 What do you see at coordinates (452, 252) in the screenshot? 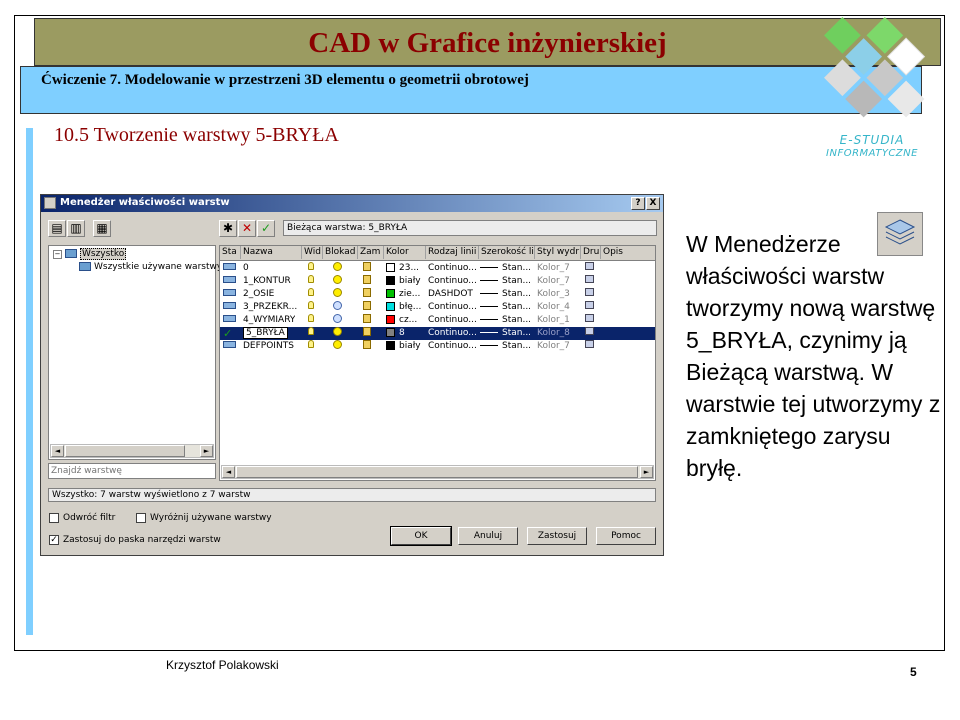
I see `column-header: Rodzaj linii` at bounding box center [452, 252].